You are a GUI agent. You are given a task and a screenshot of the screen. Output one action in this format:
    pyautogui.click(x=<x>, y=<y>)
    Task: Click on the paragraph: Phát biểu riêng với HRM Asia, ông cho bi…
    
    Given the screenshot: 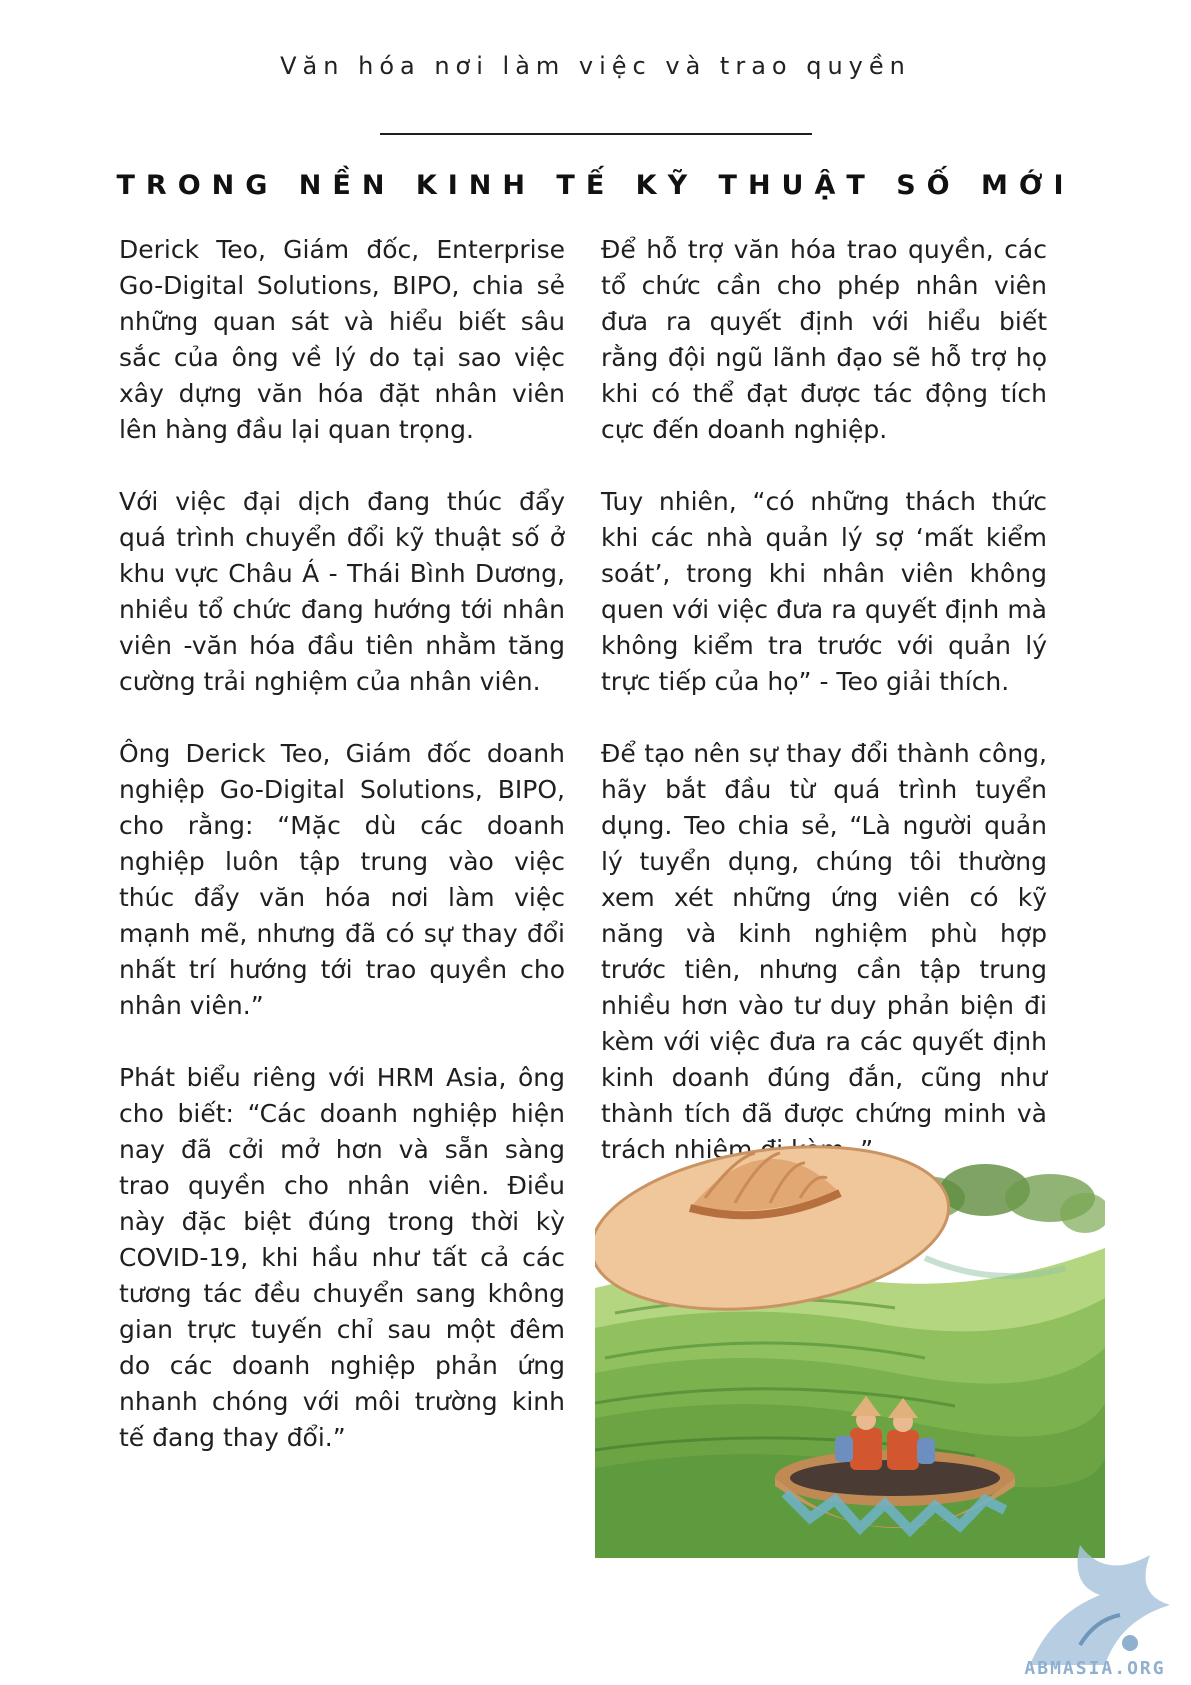 What is the action you would take?
    pyautogui.click(x=342, y=1257)
    